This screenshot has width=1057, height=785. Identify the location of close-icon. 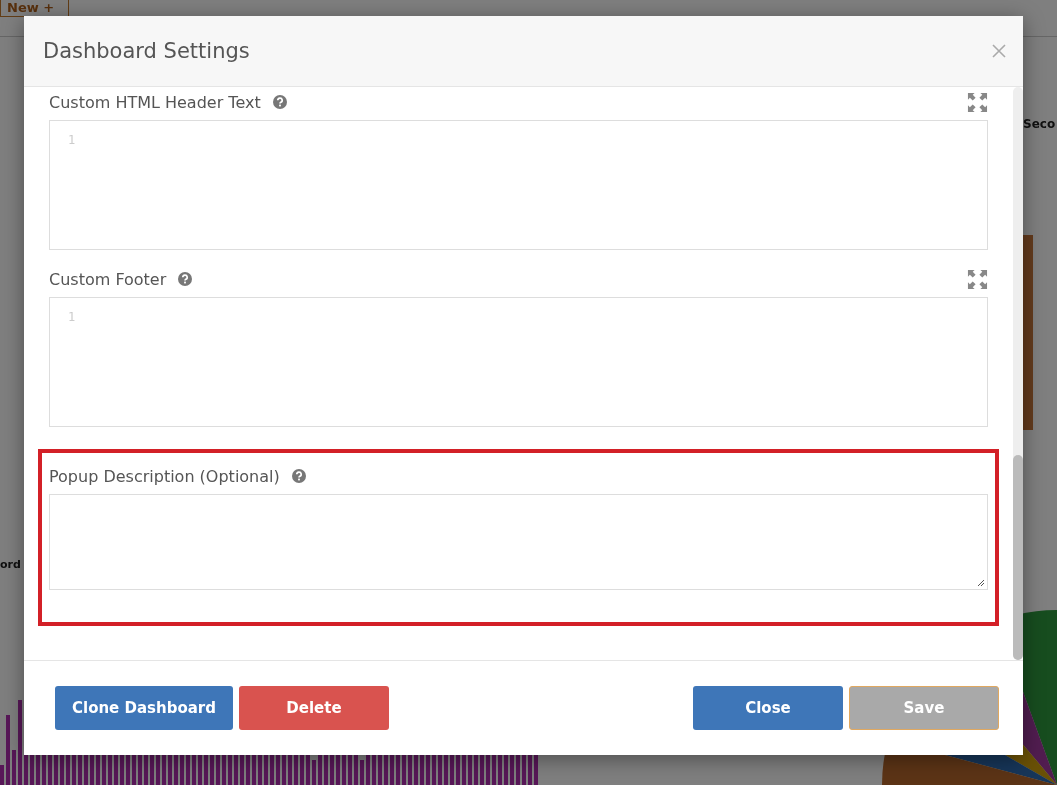
(999, 51).